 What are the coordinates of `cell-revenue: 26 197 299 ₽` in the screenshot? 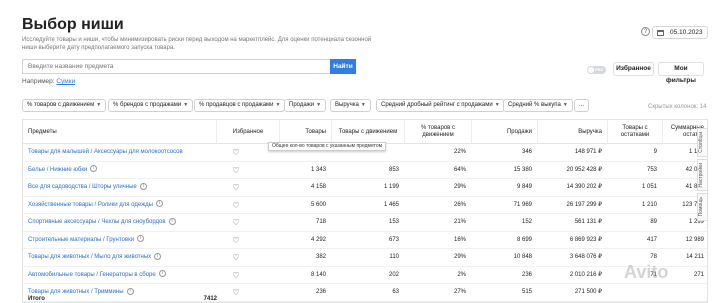 It's located at (584, 204).